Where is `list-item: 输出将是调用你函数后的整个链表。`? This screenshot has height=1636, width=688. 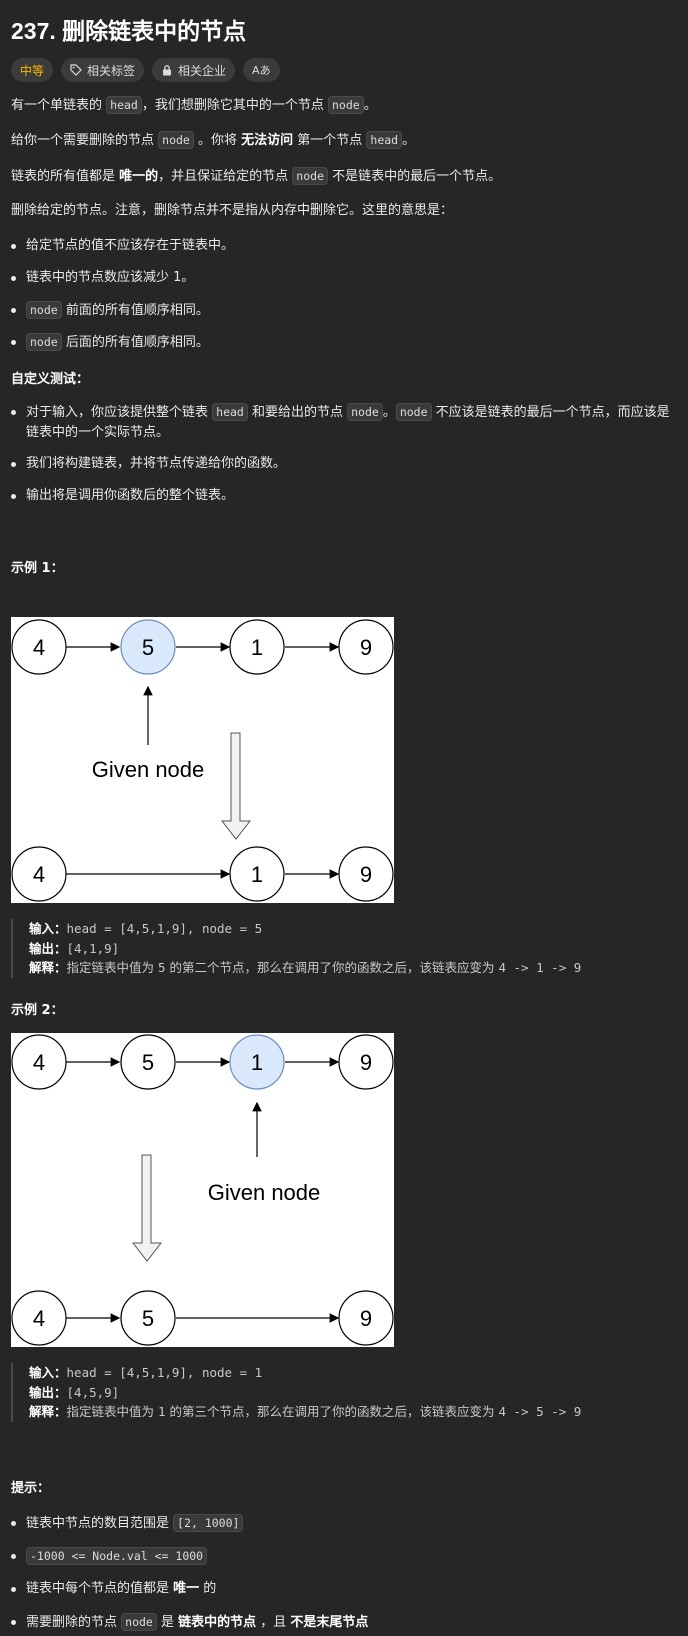 list-item: 输出将是调用你函数后的整个链表。 is located at coordinates (344, 496).